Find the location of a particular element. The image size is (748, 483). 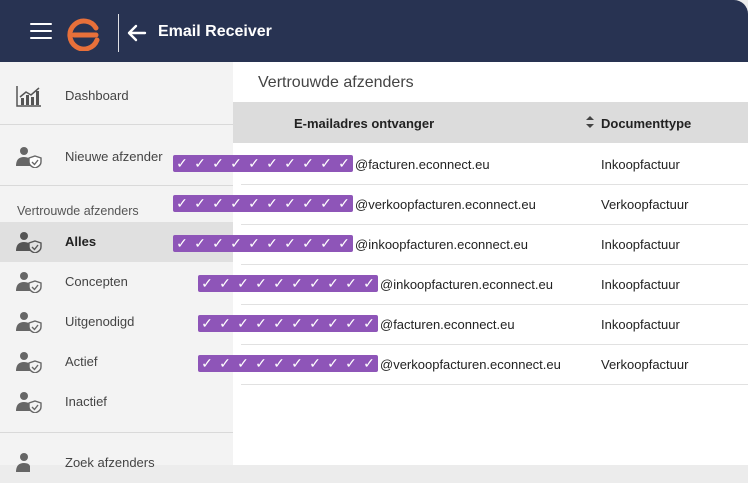

top-bar: Email Receiver is located at coordinates (374, 31).